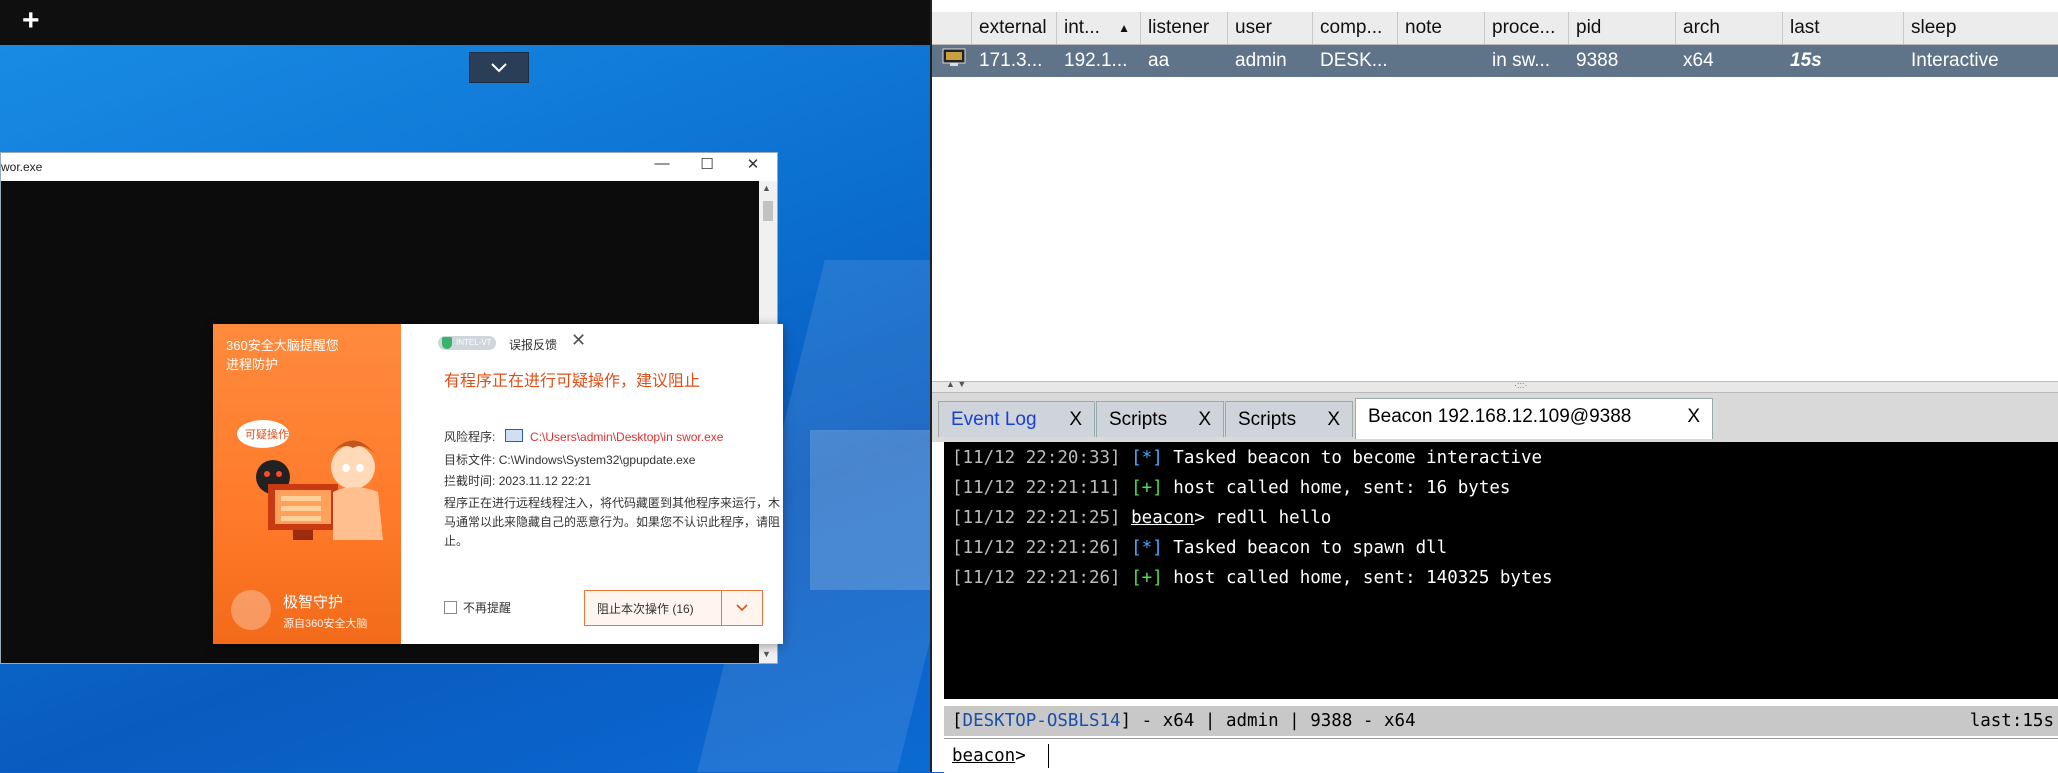  I want to click on popup-sidebar: 360安全大脑提醒您 进程防护 可疑操作 极智守护 源自360安全大脑, so click(307, 484).